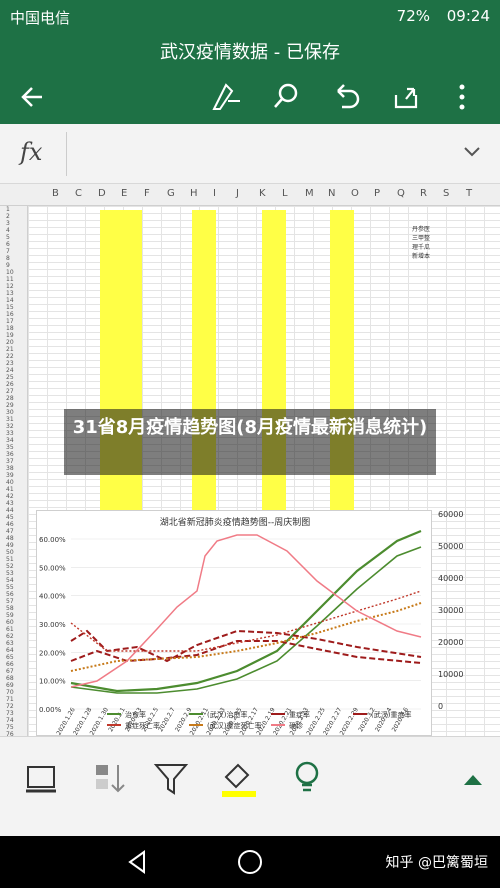 This screenshot has width=500, height=888. What do you see at coordinates (346, 97) in the screenshot?
I see `undo-button` at bounding box center [346, 97].